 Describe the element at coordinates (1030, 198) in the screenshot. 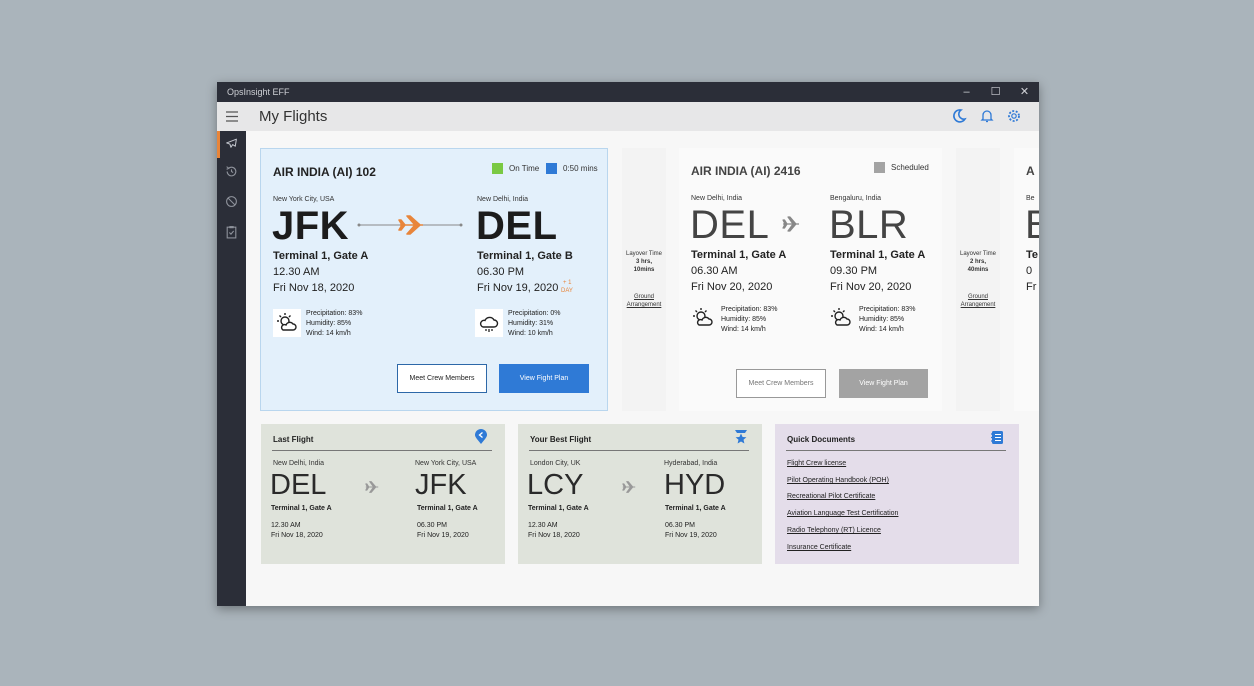

I see `origin-city: Be` at that location.